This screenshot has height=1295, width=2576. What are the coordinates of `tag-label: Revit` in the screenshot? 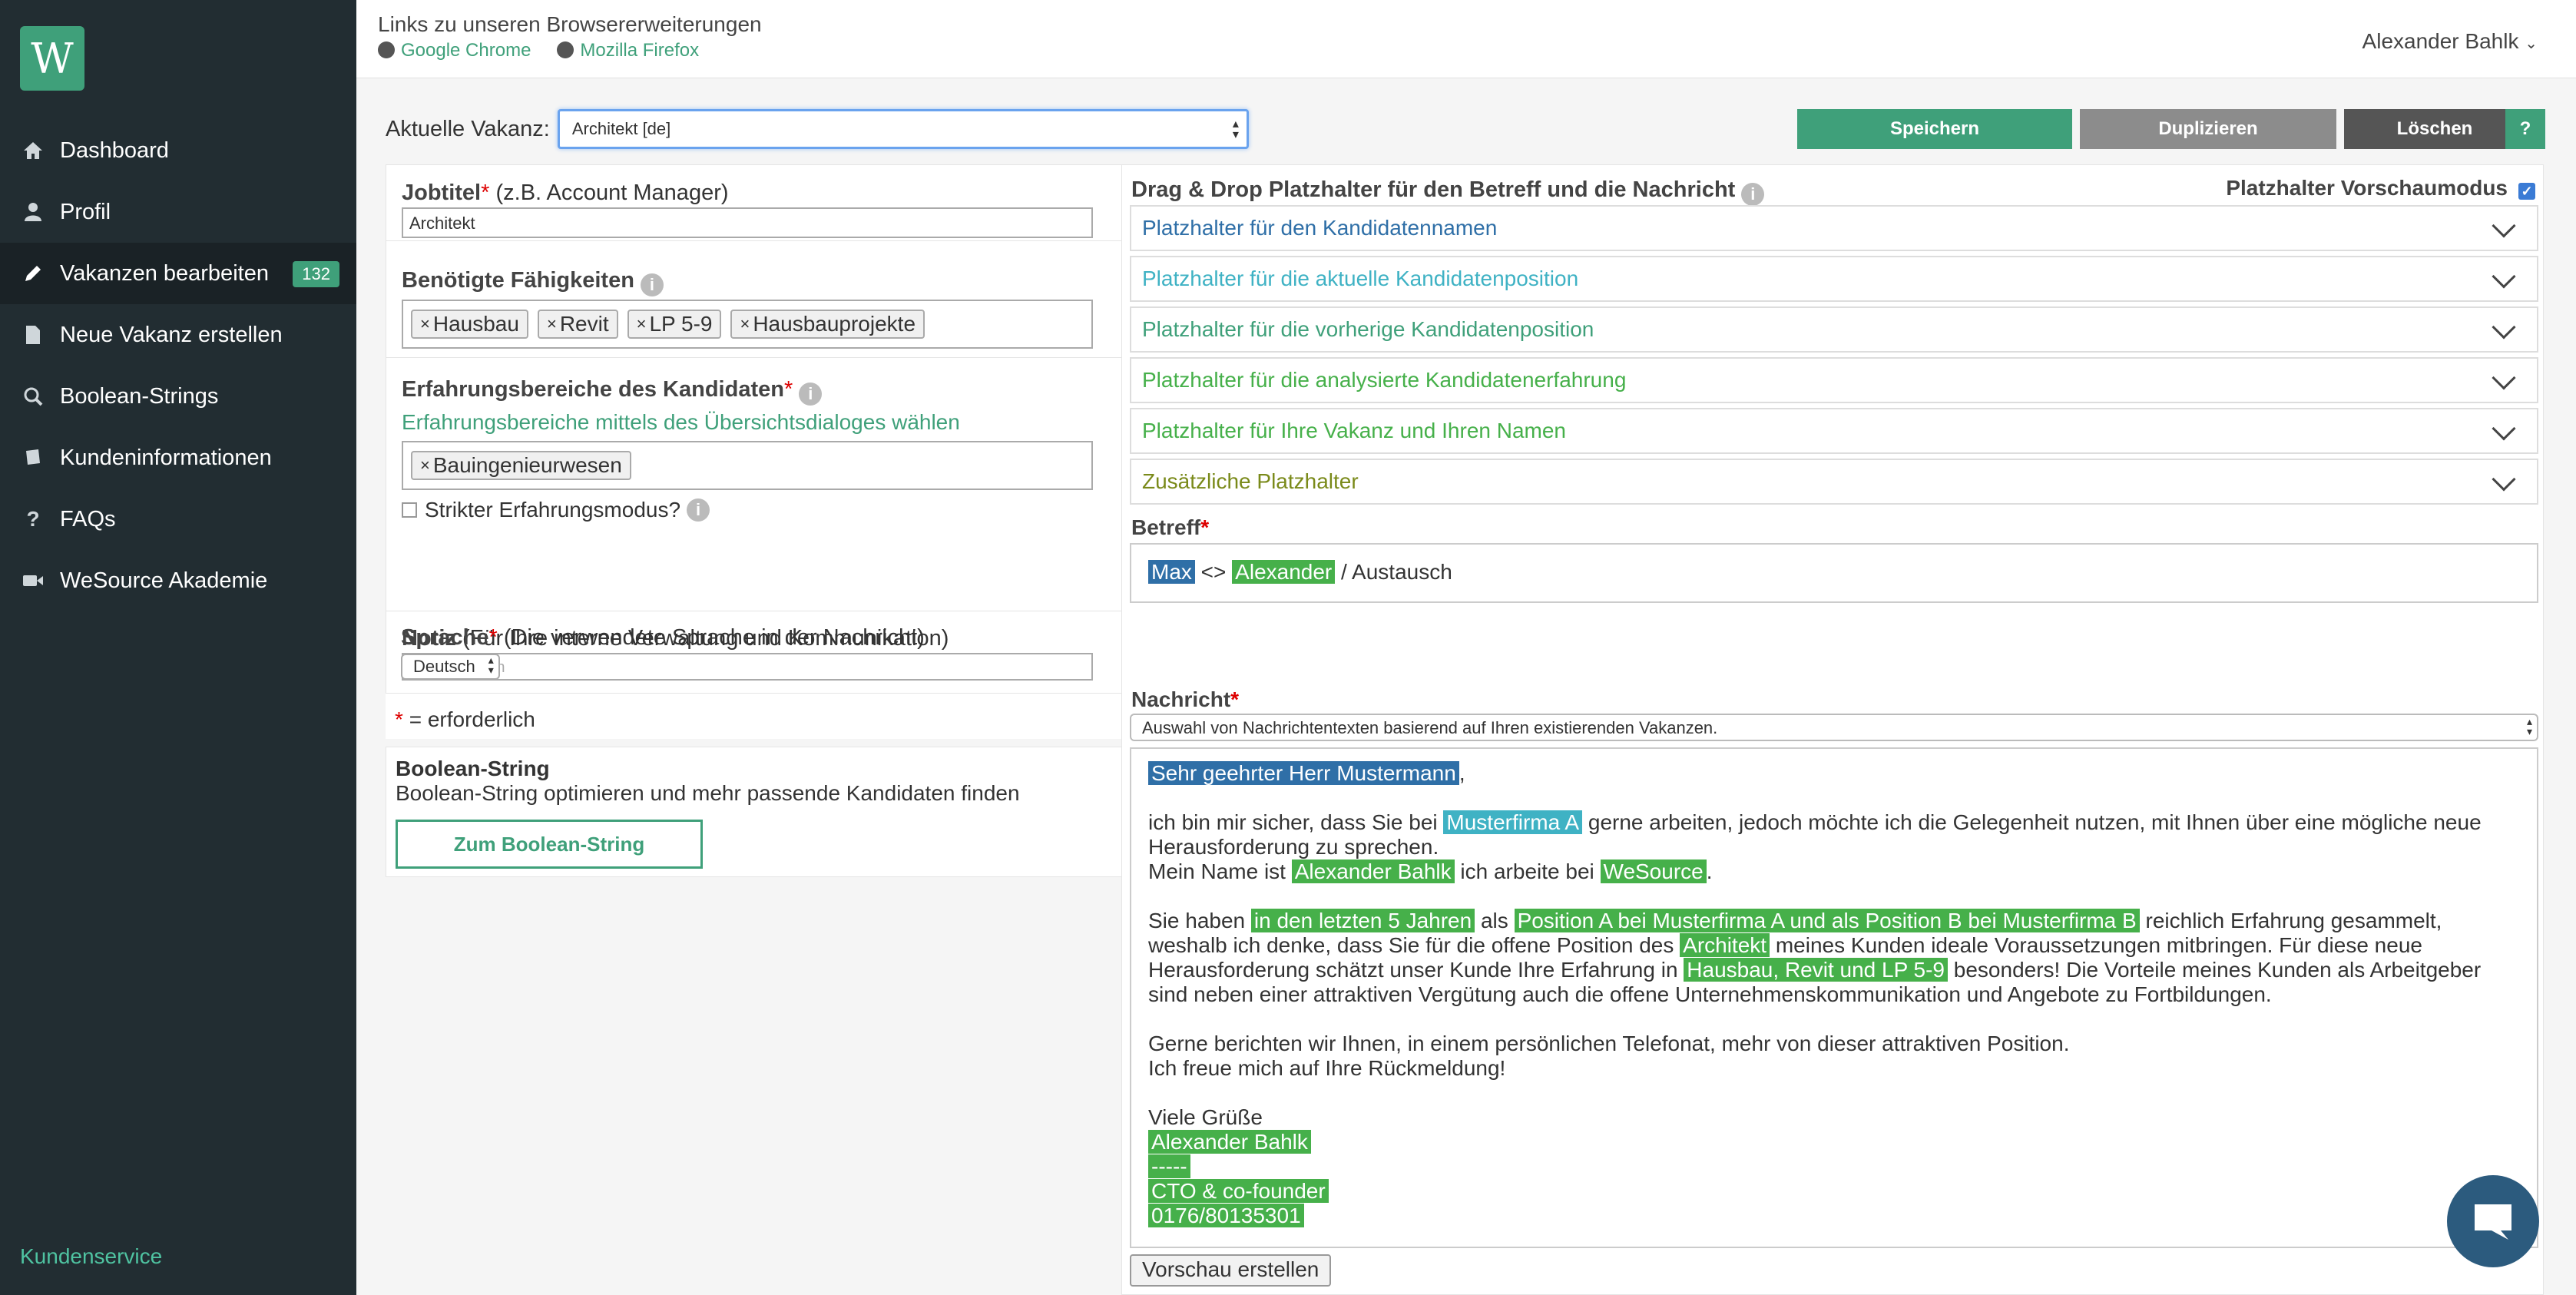 It's located at (584, 324).